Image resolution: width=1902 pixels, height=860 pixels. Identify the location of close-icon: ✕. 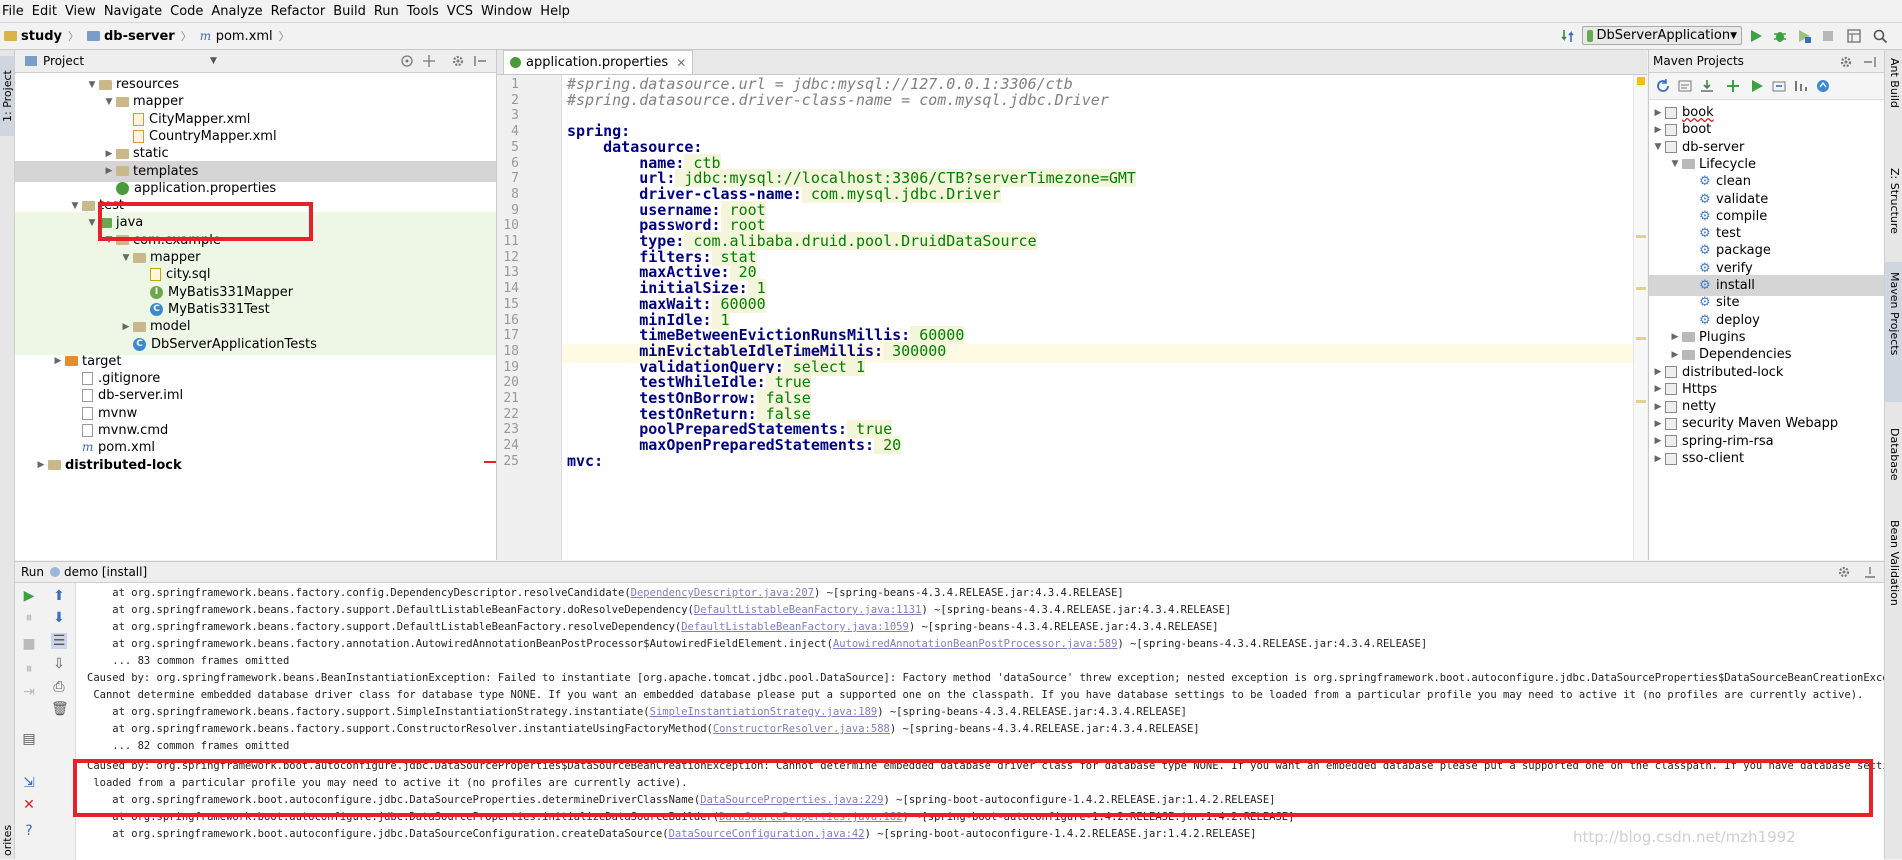
(681, 63).